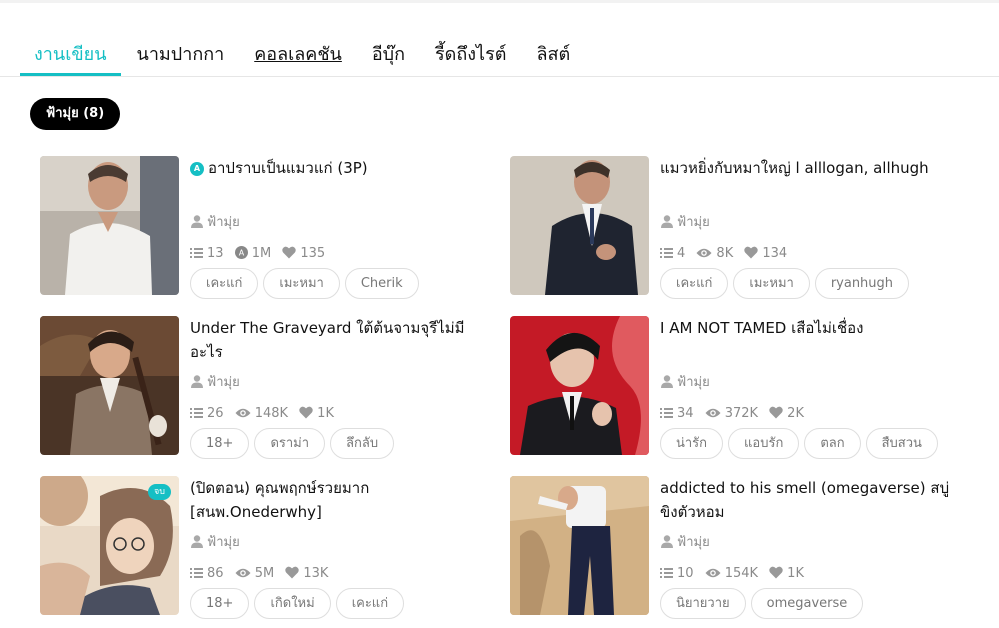 This screenshot has height=628, width=999. Describe the element at coordinates (362, 443) in the screenshot. I see `tag-chip: ลึกลับ` at that location.